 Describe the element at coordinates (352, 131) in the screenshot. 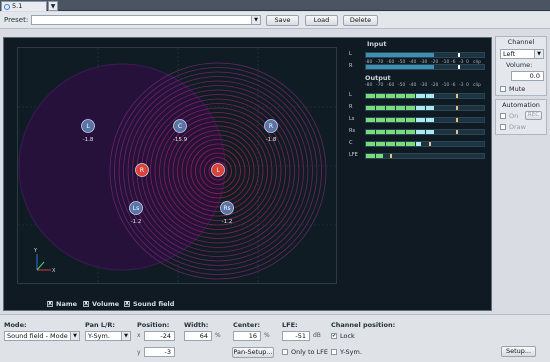

I see `meter-label: Rs` at that location.